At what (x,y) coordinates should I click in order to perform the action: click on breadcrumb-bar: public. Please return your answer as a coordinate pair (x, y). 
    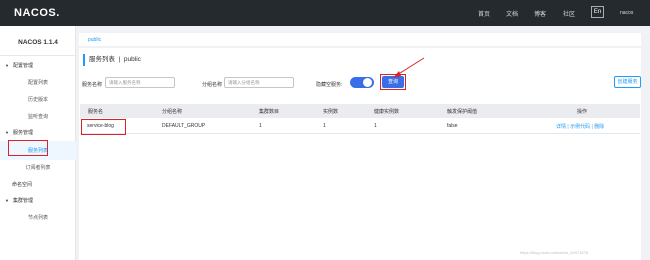
    Looking at the image, I should click on (360, 39).